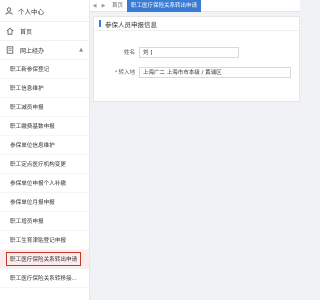 The image size is (320, 300). What do you see at coordinates (164, 6) in the screenshot?
I see `tab-transfer-out: 职工医疗保险关系转出申请` at bounding box center [164, 6].